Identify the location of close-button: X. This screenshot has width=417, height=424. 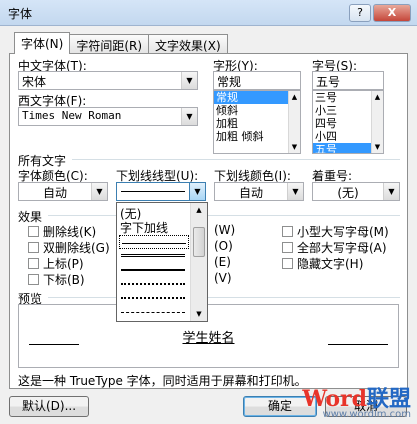
(392, 13).